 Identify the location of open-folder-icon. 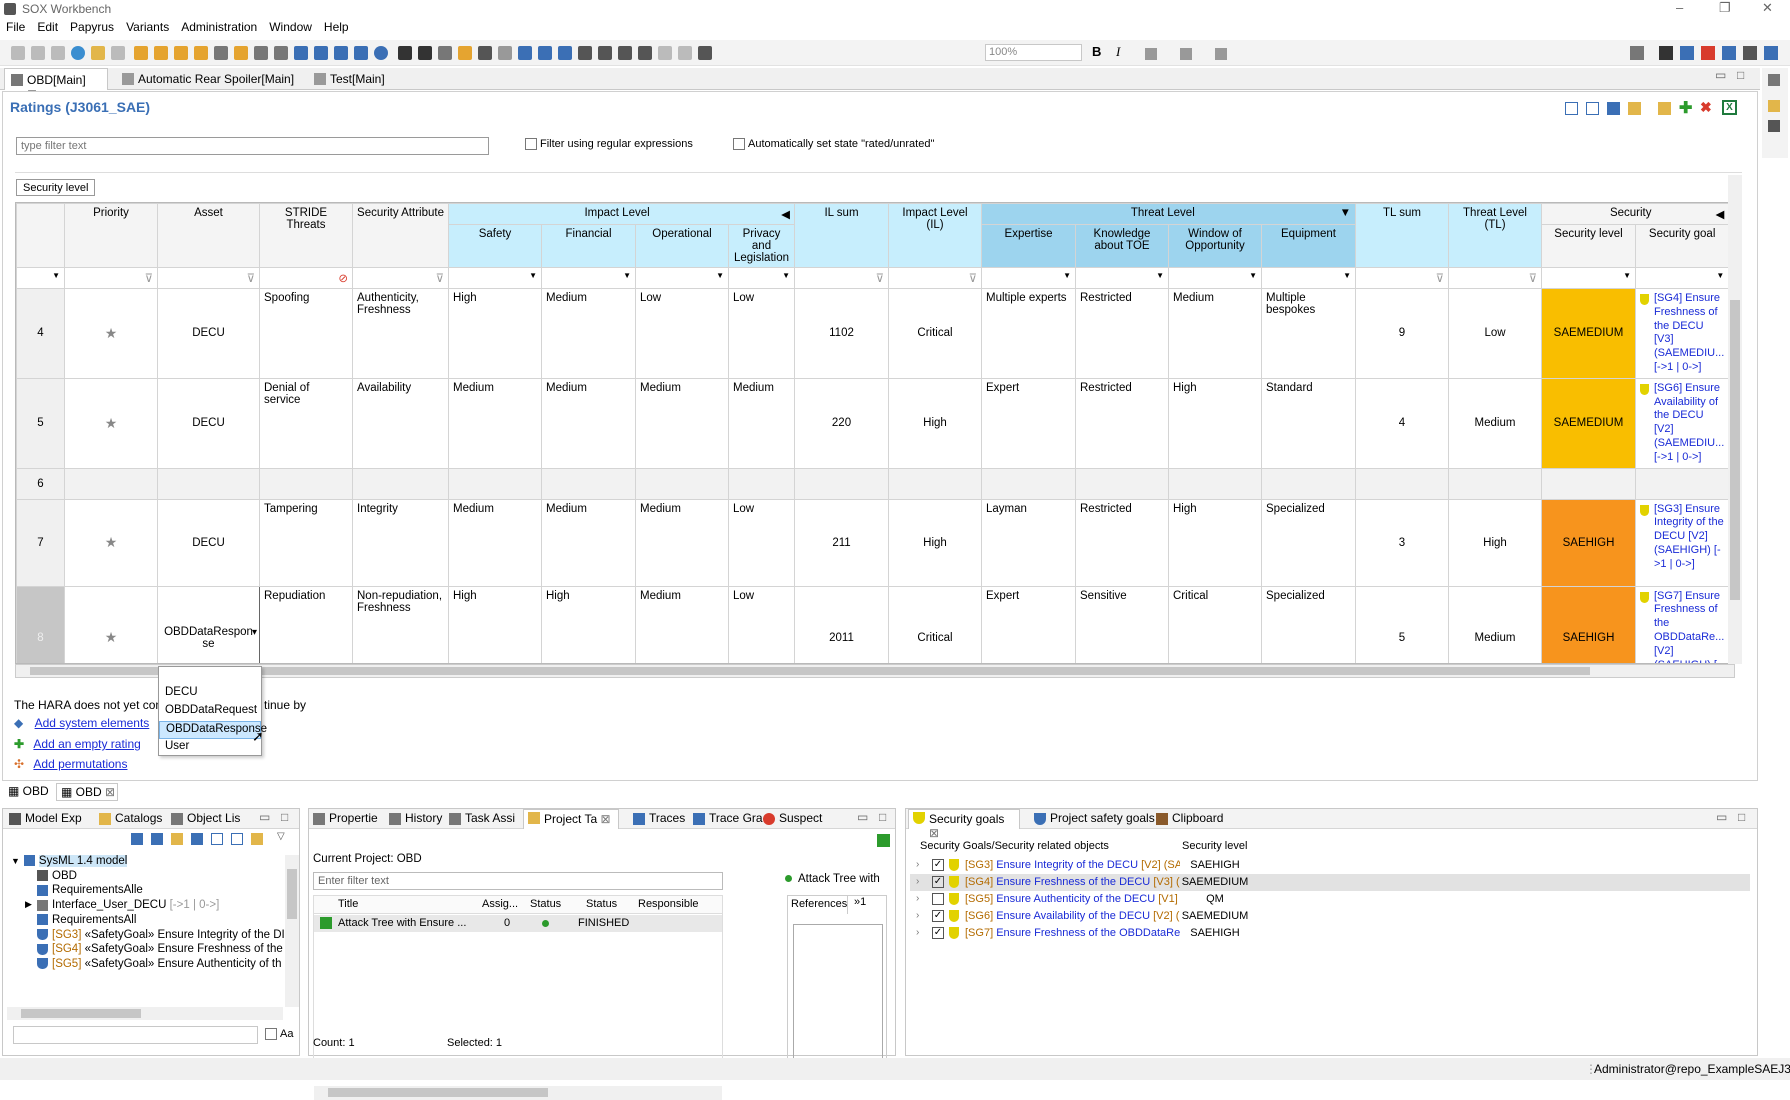
(301, 53).